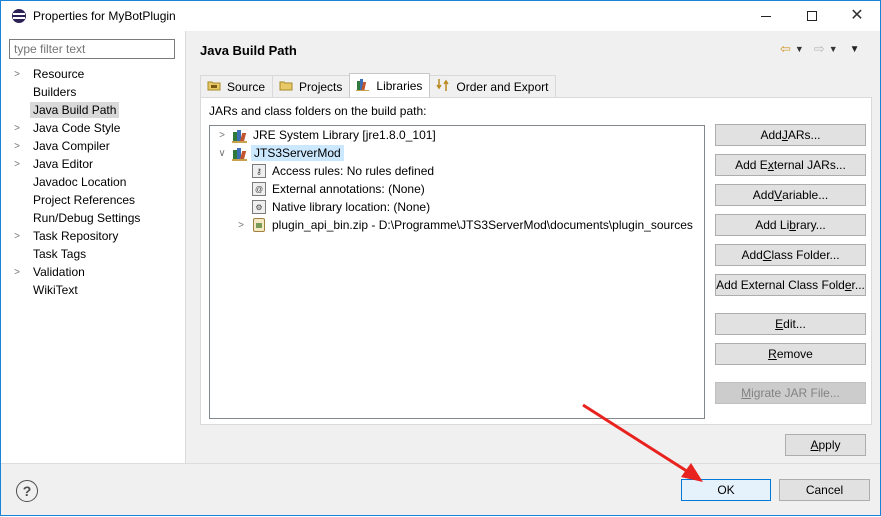 The width and height of the screenshot is (881, 517). I want to click on sidebar-item-label: Java Compiler, so click(71, 146).